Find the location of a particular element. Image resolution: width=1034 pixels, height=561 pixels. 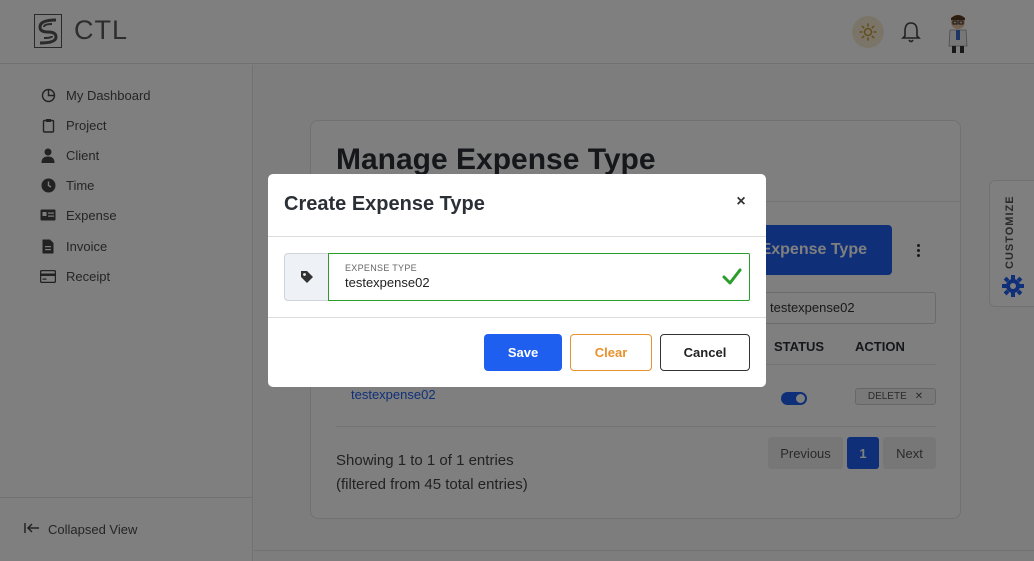

dialog-title: Create Expense Type is located at coordinates (384, 204).